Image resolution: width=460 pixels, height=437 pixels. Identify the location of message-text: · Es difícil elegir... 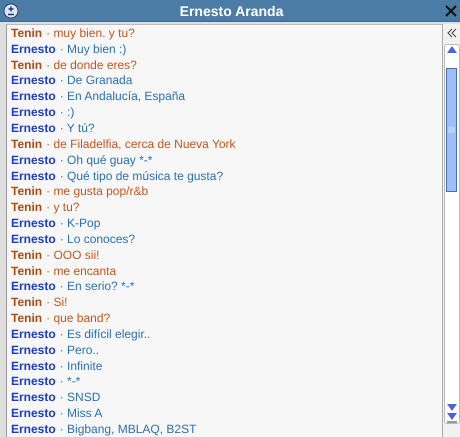
(105, 333).